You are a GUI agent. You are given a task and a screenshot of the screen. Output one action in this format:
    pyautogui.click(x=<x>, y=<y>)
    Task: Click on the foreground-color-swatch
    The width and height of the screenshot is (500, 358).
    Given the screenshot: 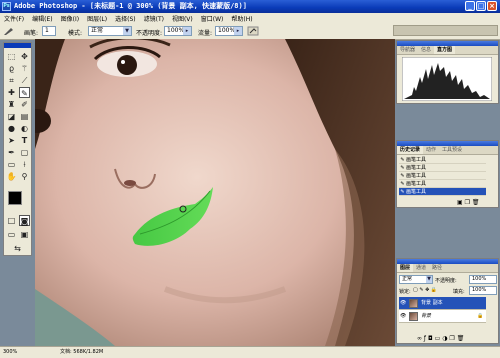 What is the action you would take?
    pyautogui.click(x=15, y=198)
    